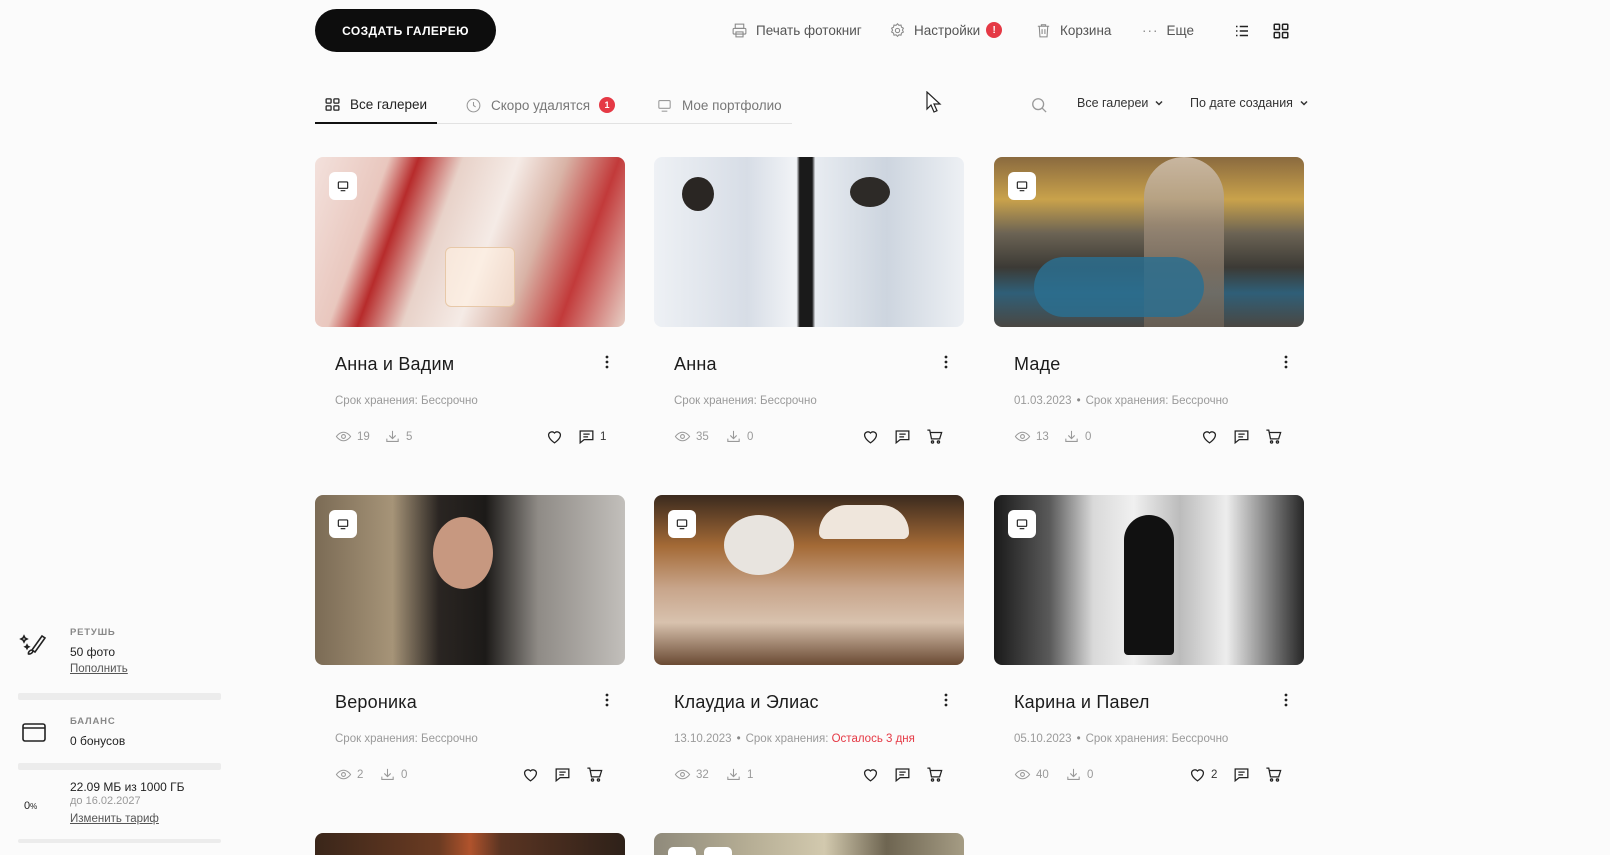  I want to click on more-button: ··· Еще, so click(1168, 30).